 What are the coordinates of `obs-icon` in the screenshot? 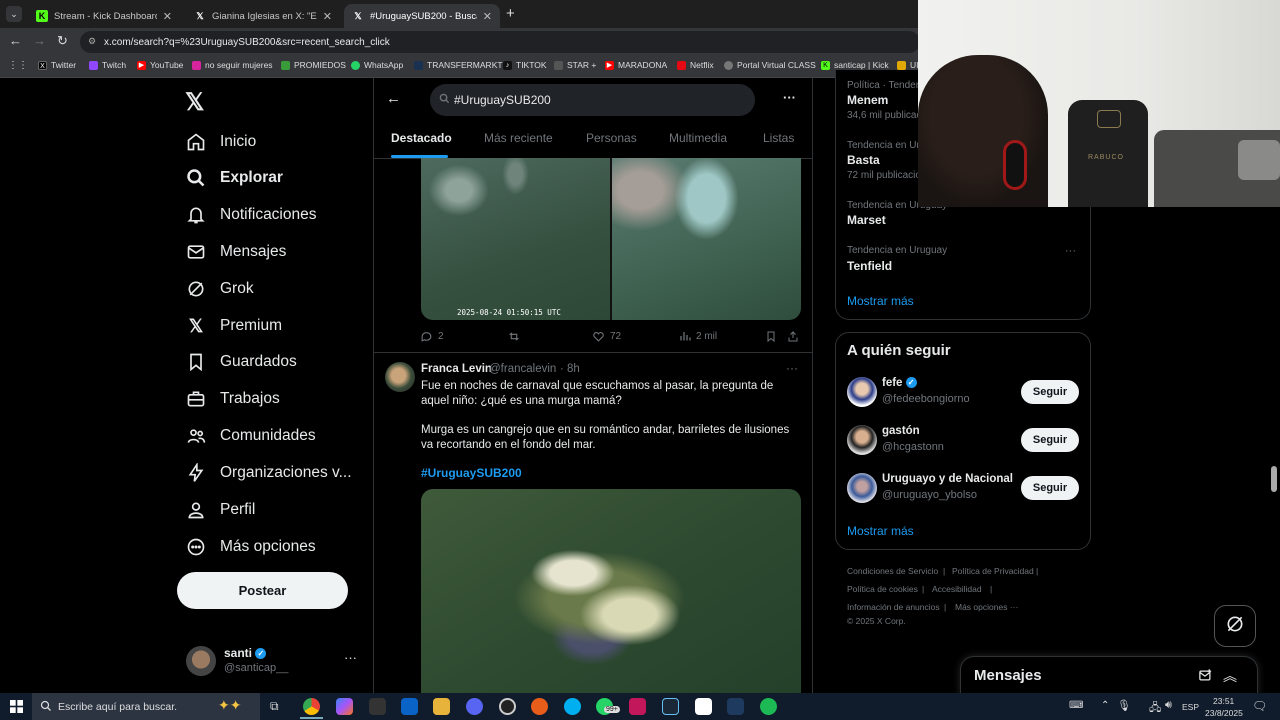 It's located at (507, 706).